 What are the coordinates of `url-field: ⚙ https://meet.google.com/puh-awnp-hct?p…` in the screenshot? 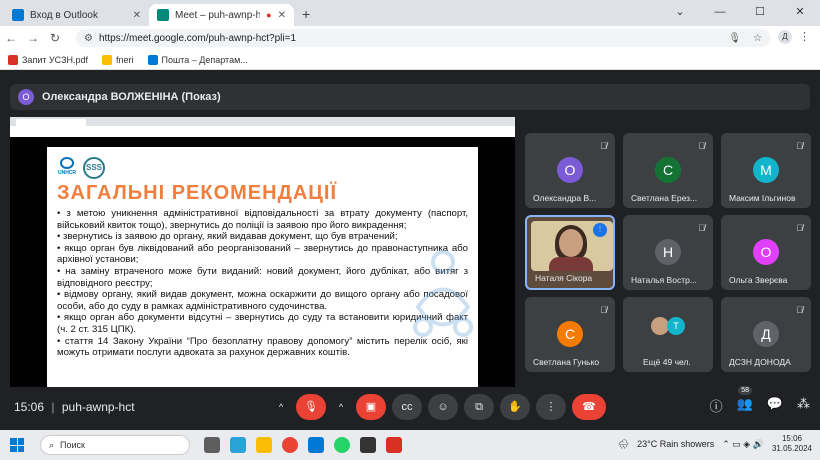 It's located at (423, 38).